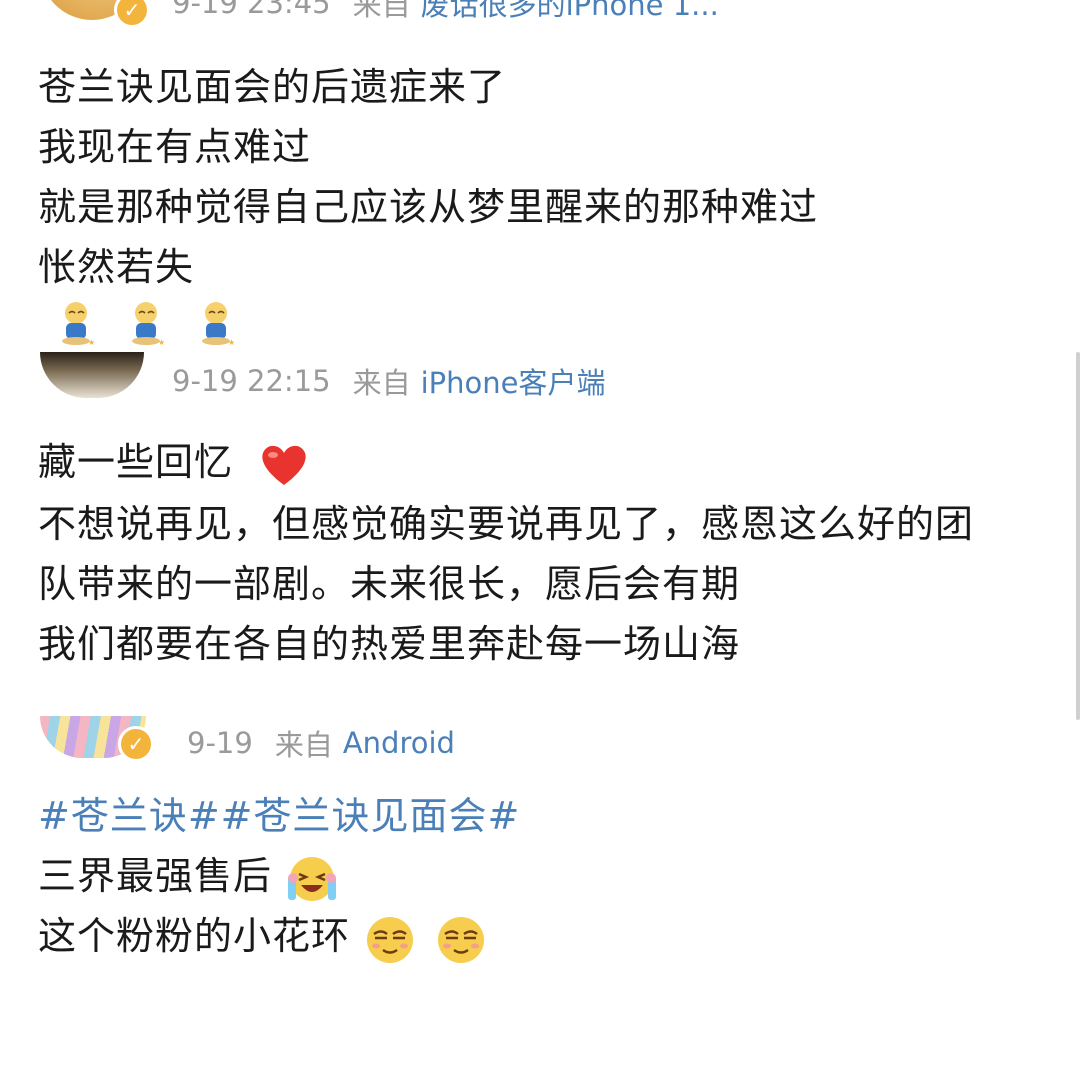  Describe the element at coordinates (251, 381) in the screenshot. I see `post-time: 9-19 22:15` at that location.